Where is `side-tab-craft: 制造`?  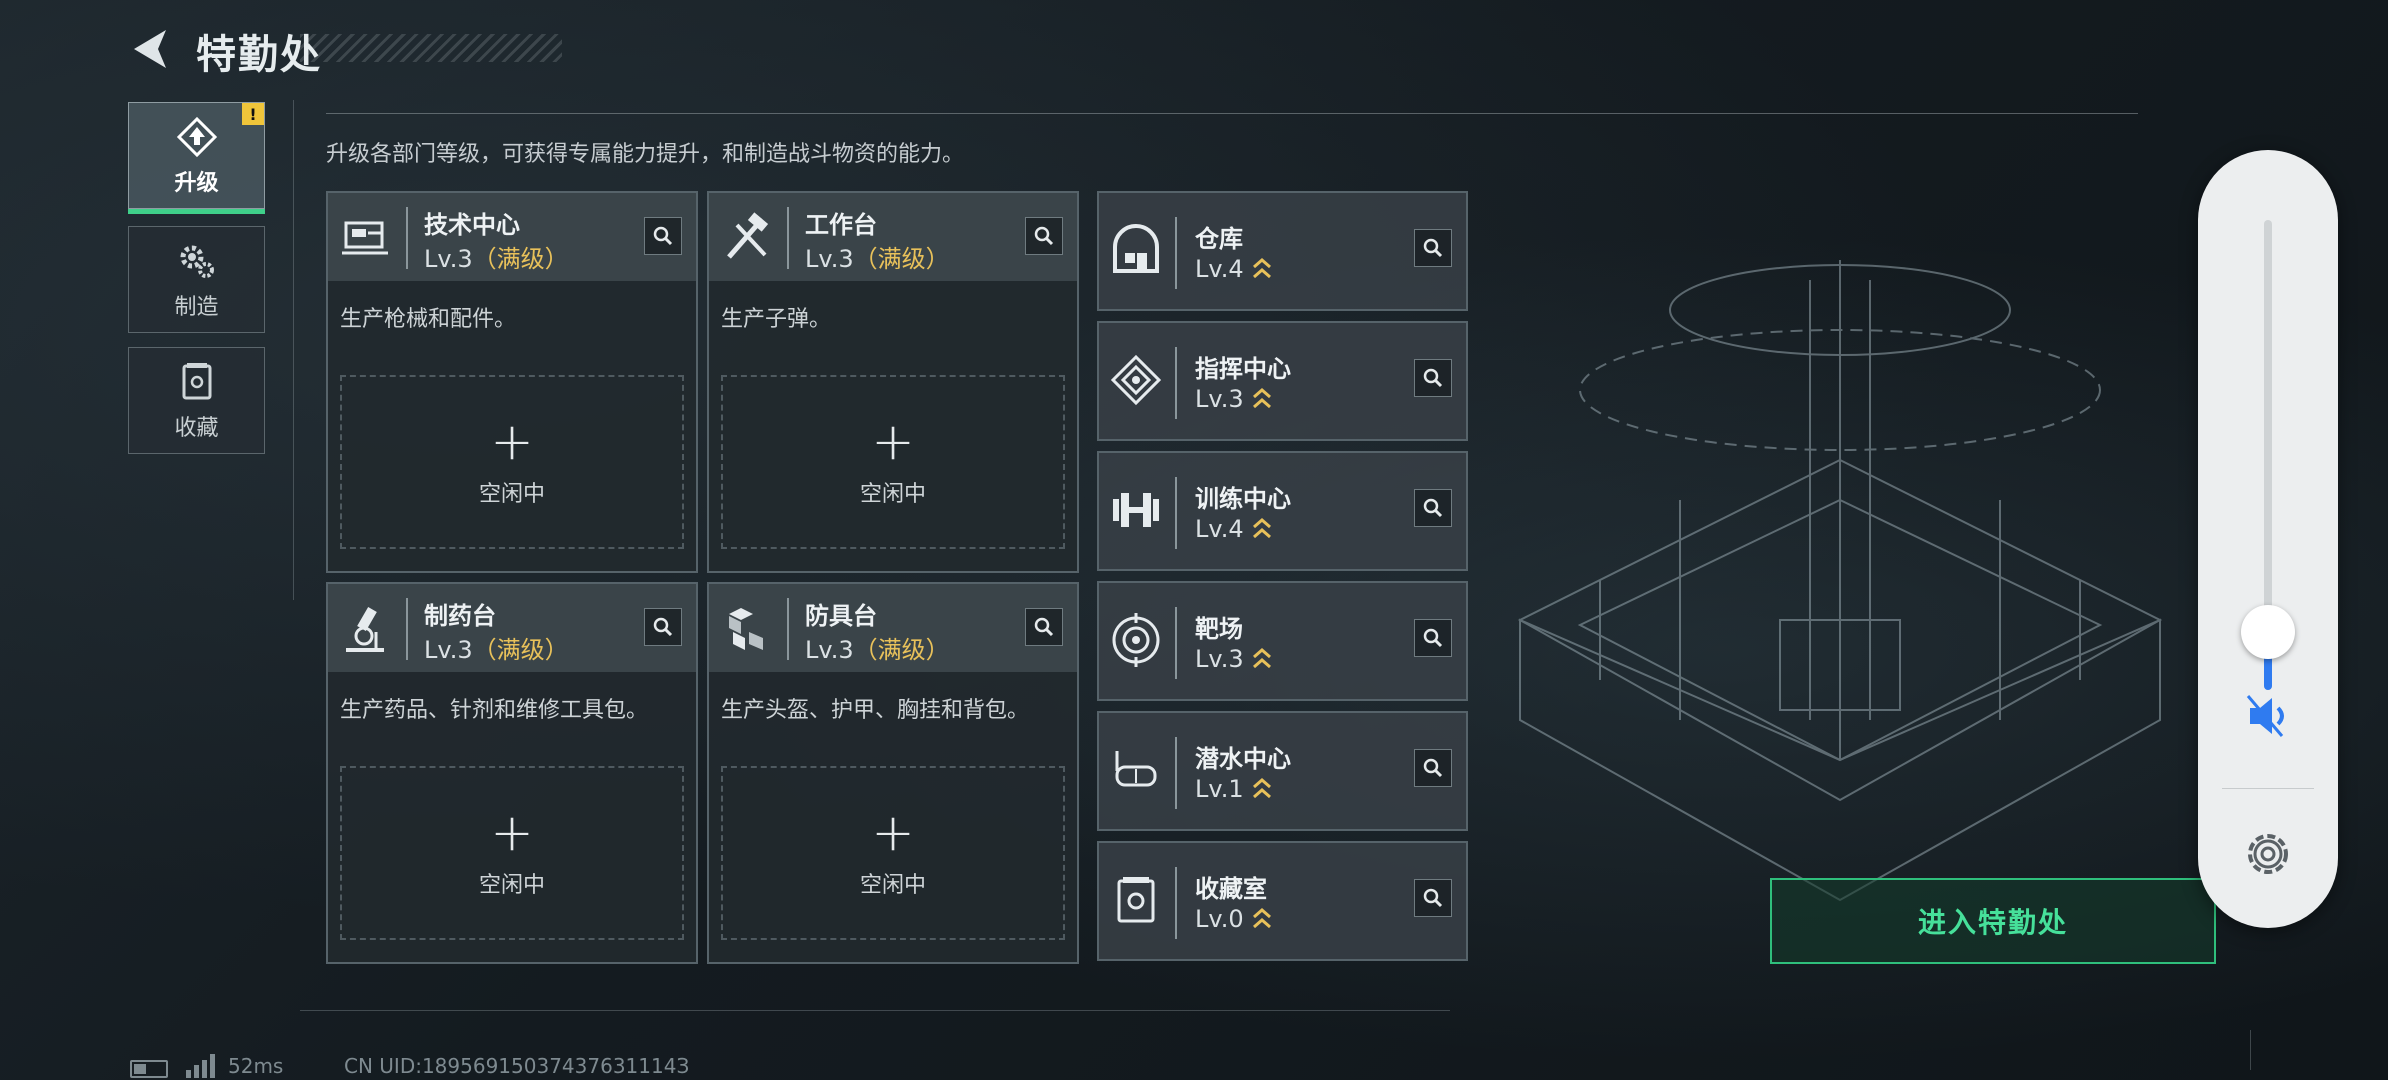
side-tab-craft: 制造 is located at coordinates (196, 279).